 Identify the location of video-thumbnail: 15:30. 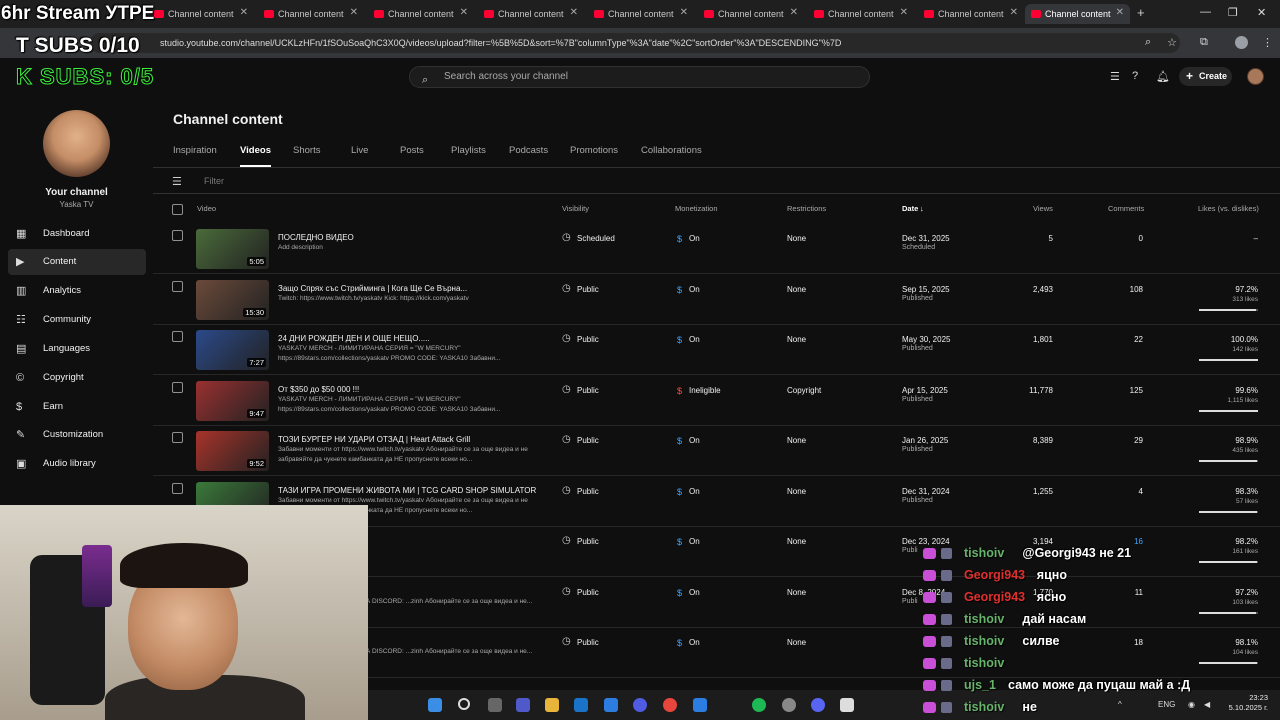
(232, 299).